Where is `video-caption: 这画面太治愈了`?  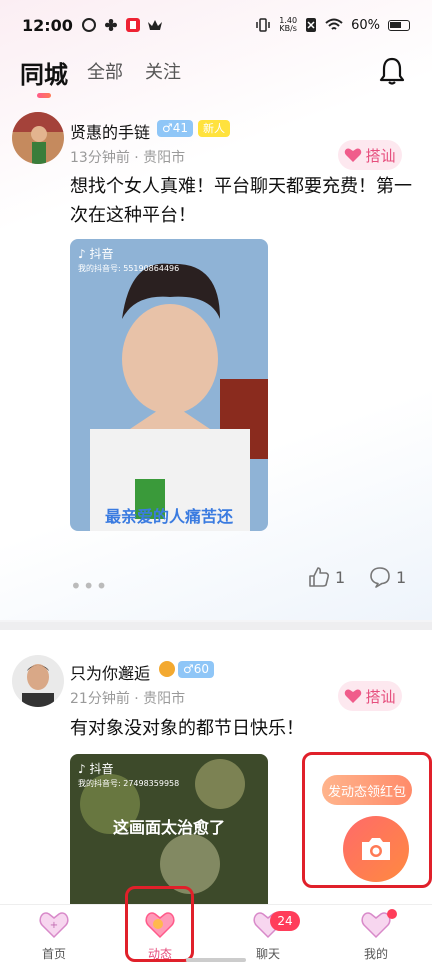 video-caption: 这画面太治愈了 is located at coordinates (168, 827).